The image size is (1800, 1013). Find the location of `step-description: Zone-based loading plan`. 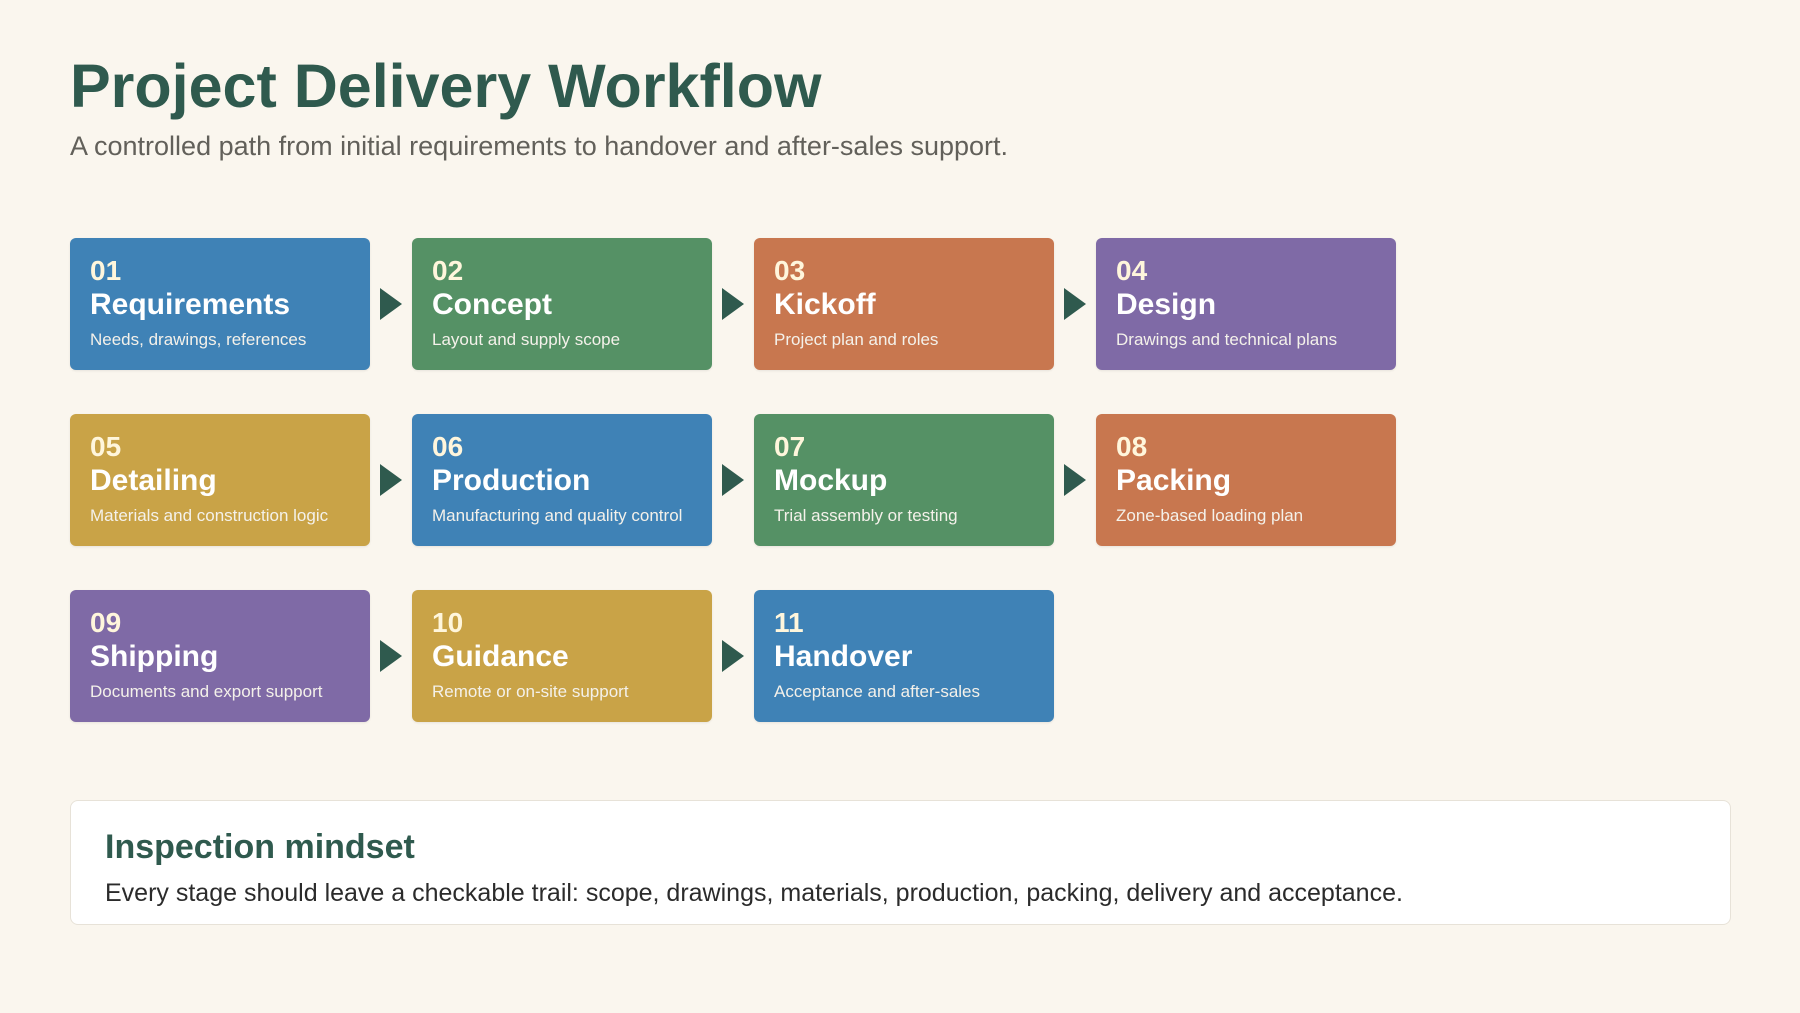

step-description: Zone-based loading plan is located at coordinates (1210, 516).